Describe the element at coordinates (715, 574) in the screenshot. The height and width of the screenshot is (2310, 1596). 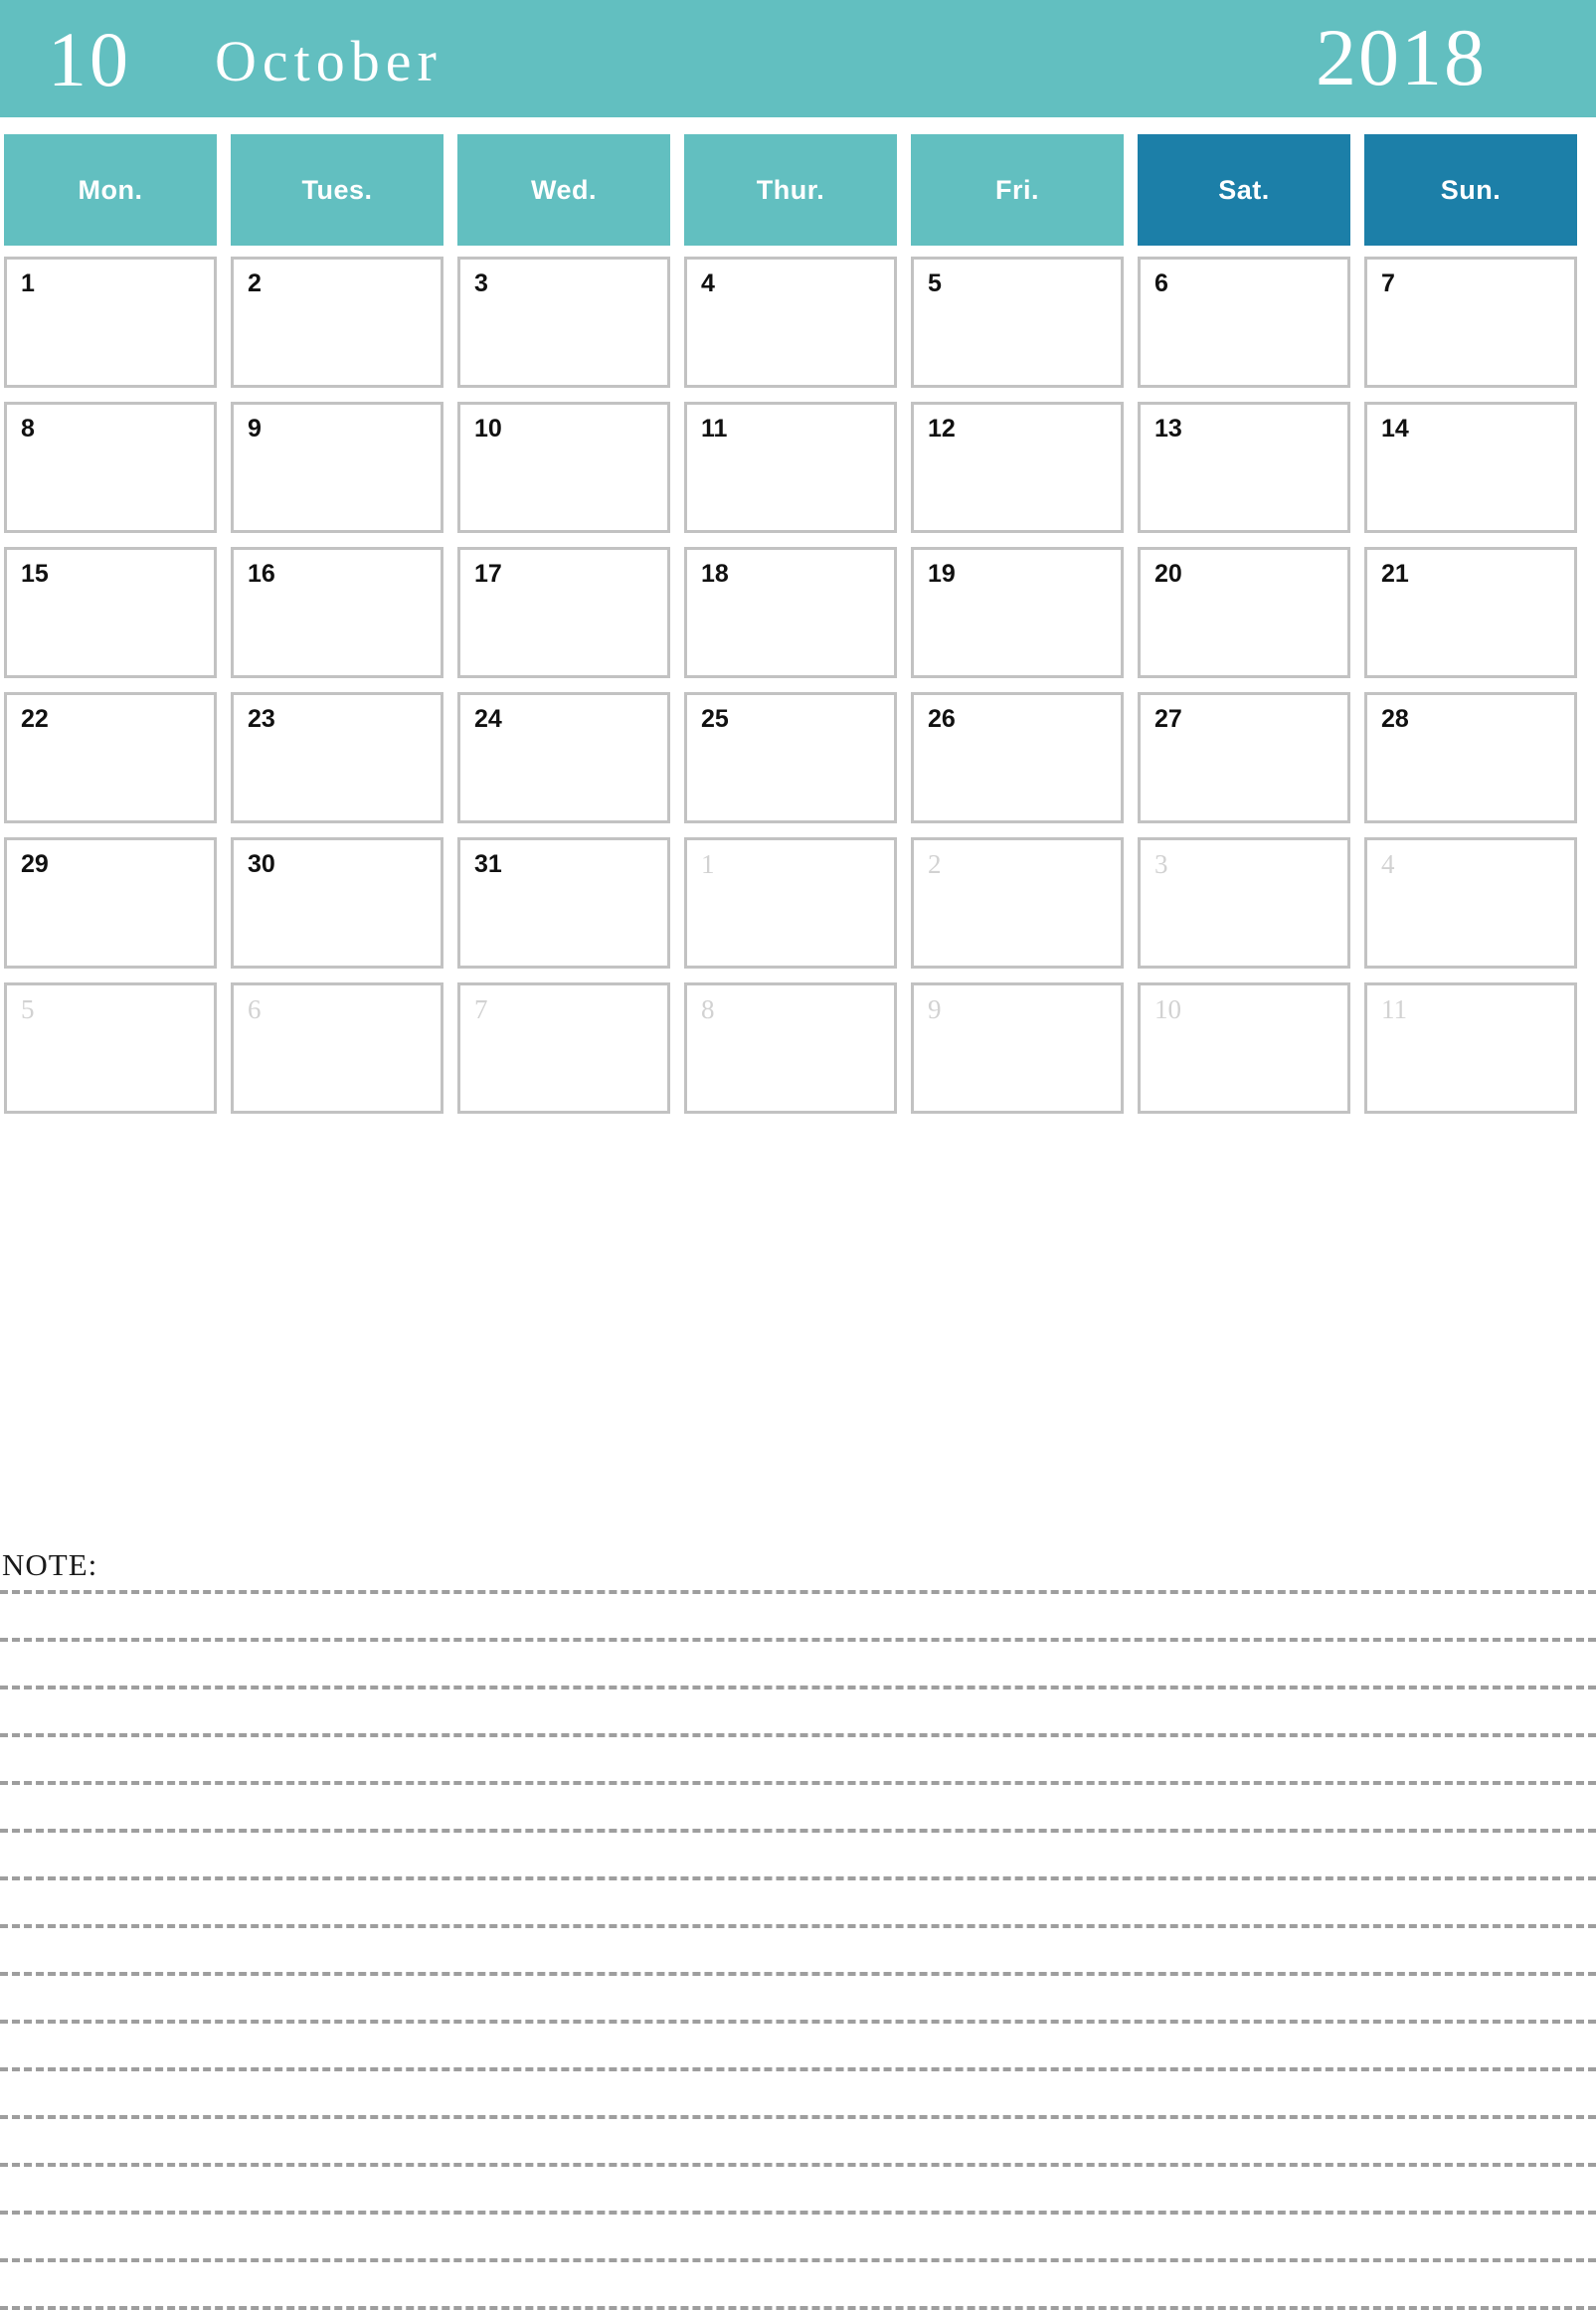
I see `date-number: 18` at that location.